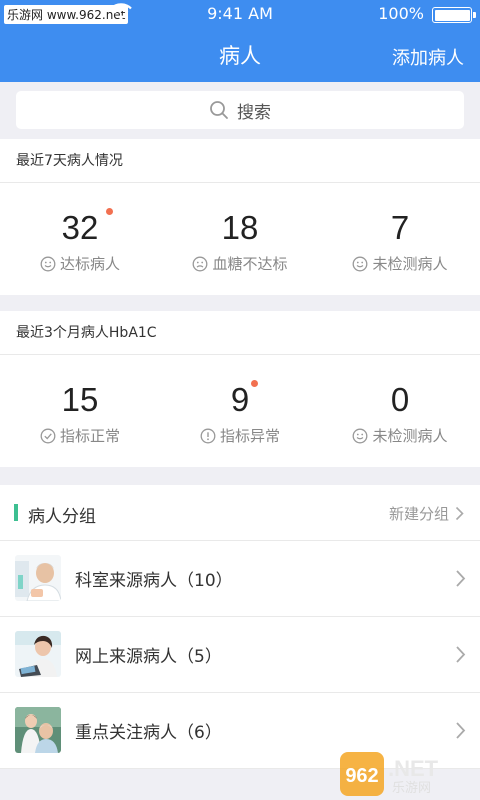 The height and width of the screenshot is (800, 480). I want to click on group-label: 科室来源病人（10）, so click(154, 581).